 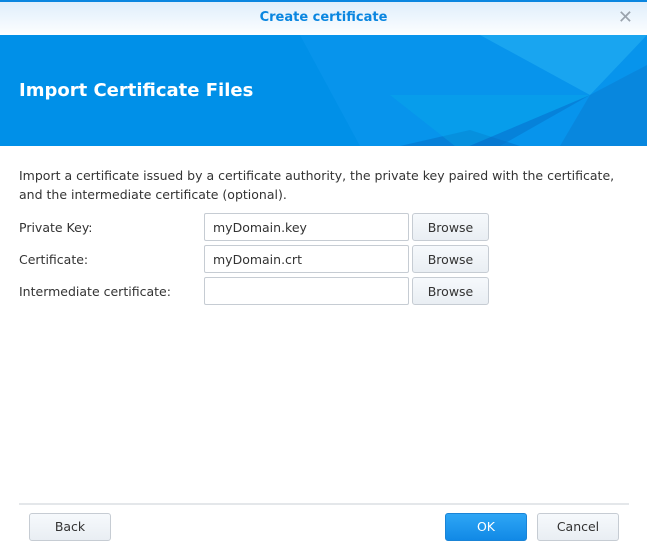 I want to click on private-key-row: Private Key: Browse, so click(x=324, y=227).